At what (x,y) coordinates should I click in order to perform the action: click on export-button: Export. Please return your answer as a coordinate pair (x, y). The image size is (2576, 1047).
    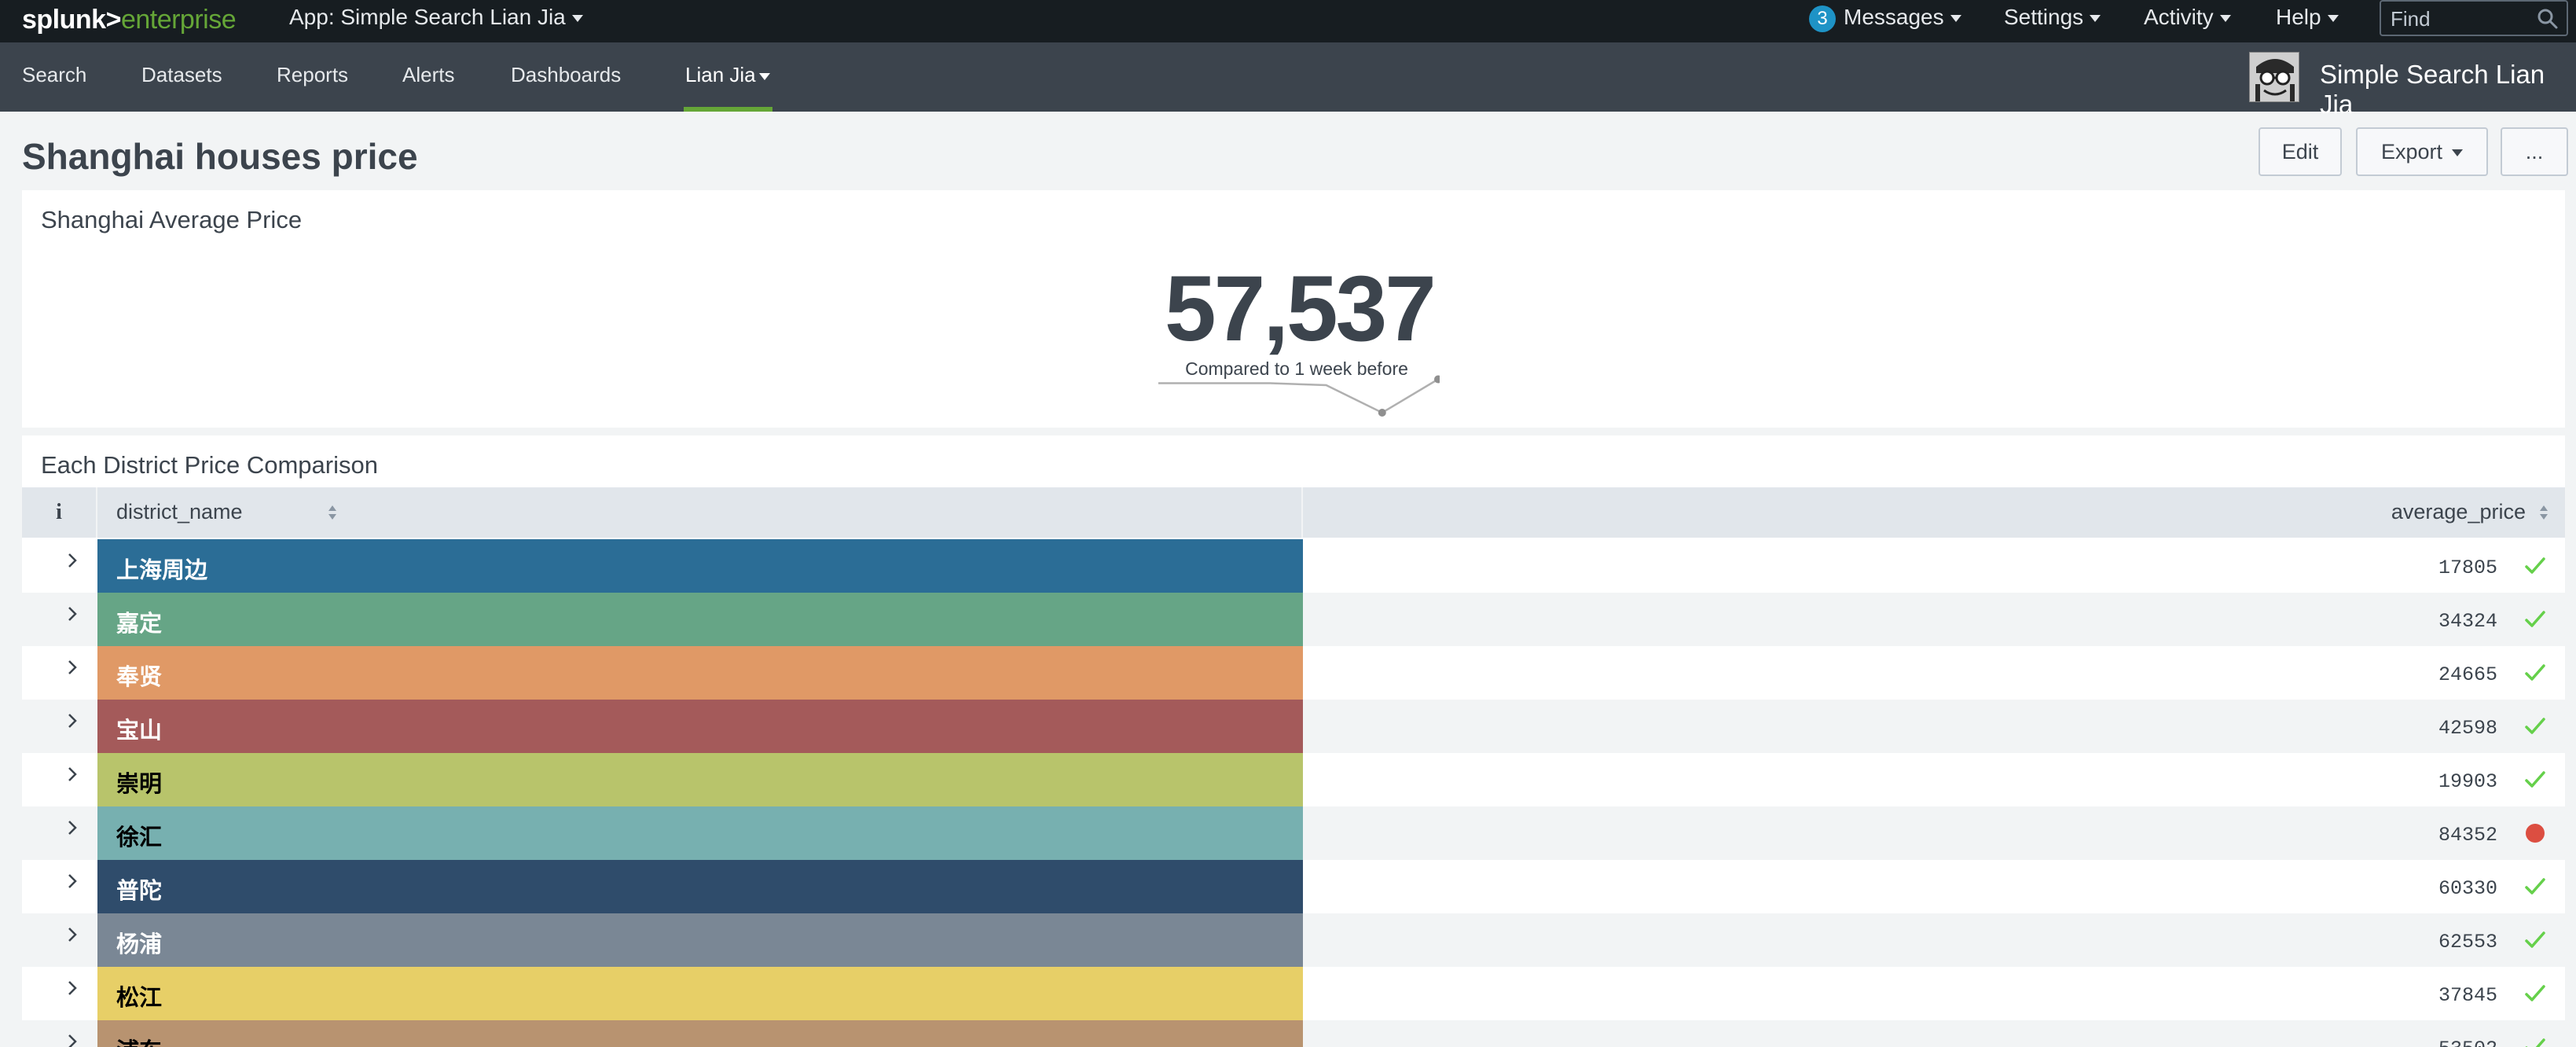
    Looking at the image, I should click on (2422, 151).